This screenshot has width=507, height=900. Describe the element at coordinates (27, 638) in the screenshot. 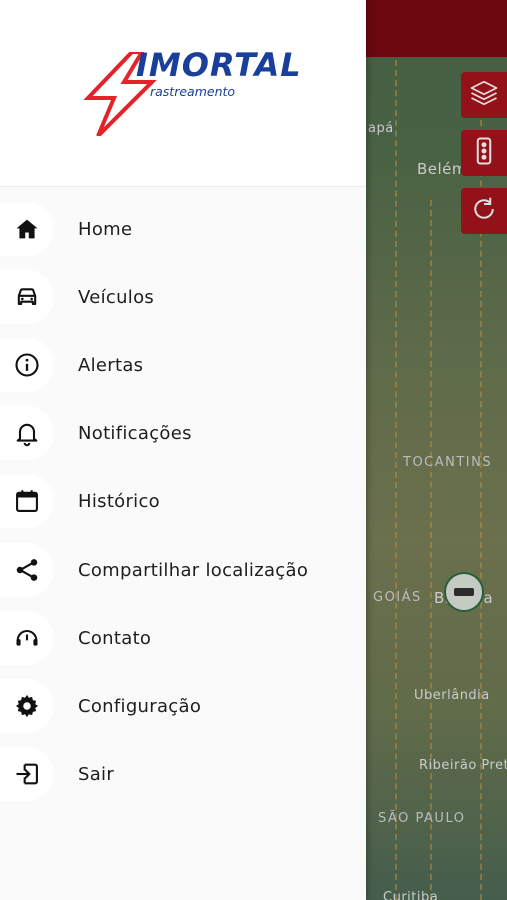

I see `support-icon` at that location.